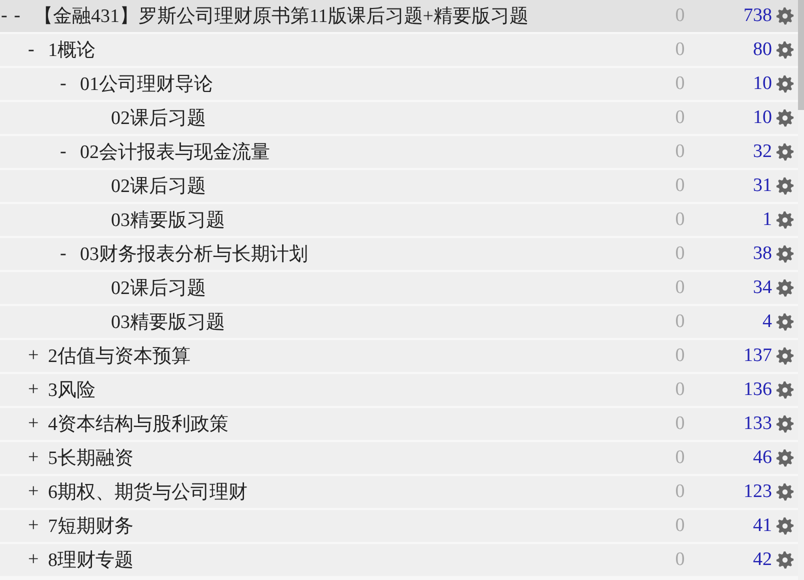  I want to click on tree-row: + 8理财专题 0 42, so click(399, 560).